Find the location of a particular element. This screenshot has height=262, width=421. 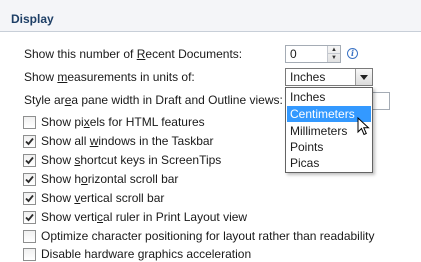

measurements-label: Show measurements in units of: is located at coordinates (109, 77).